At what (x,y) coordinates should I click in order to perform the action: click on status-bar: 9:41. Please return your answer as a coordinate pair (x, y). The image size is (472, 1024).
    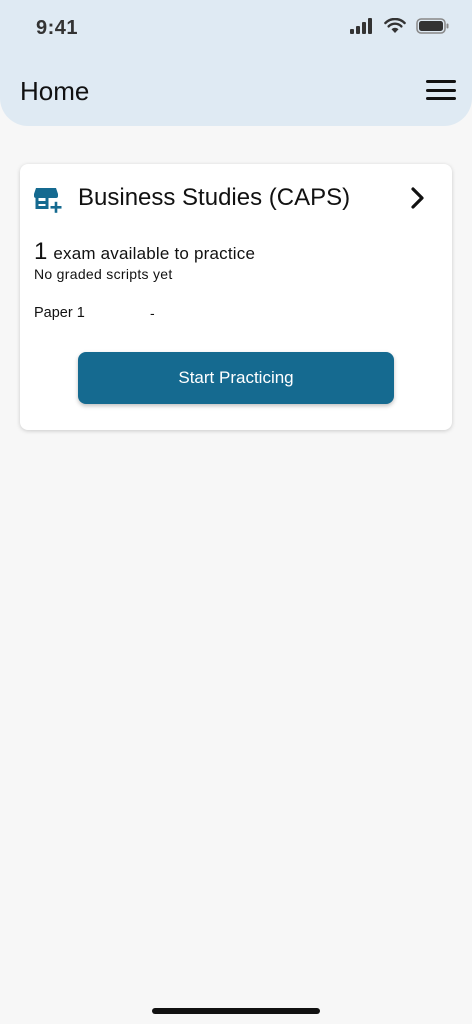
    Looking at the image, I should click on (236, 29).